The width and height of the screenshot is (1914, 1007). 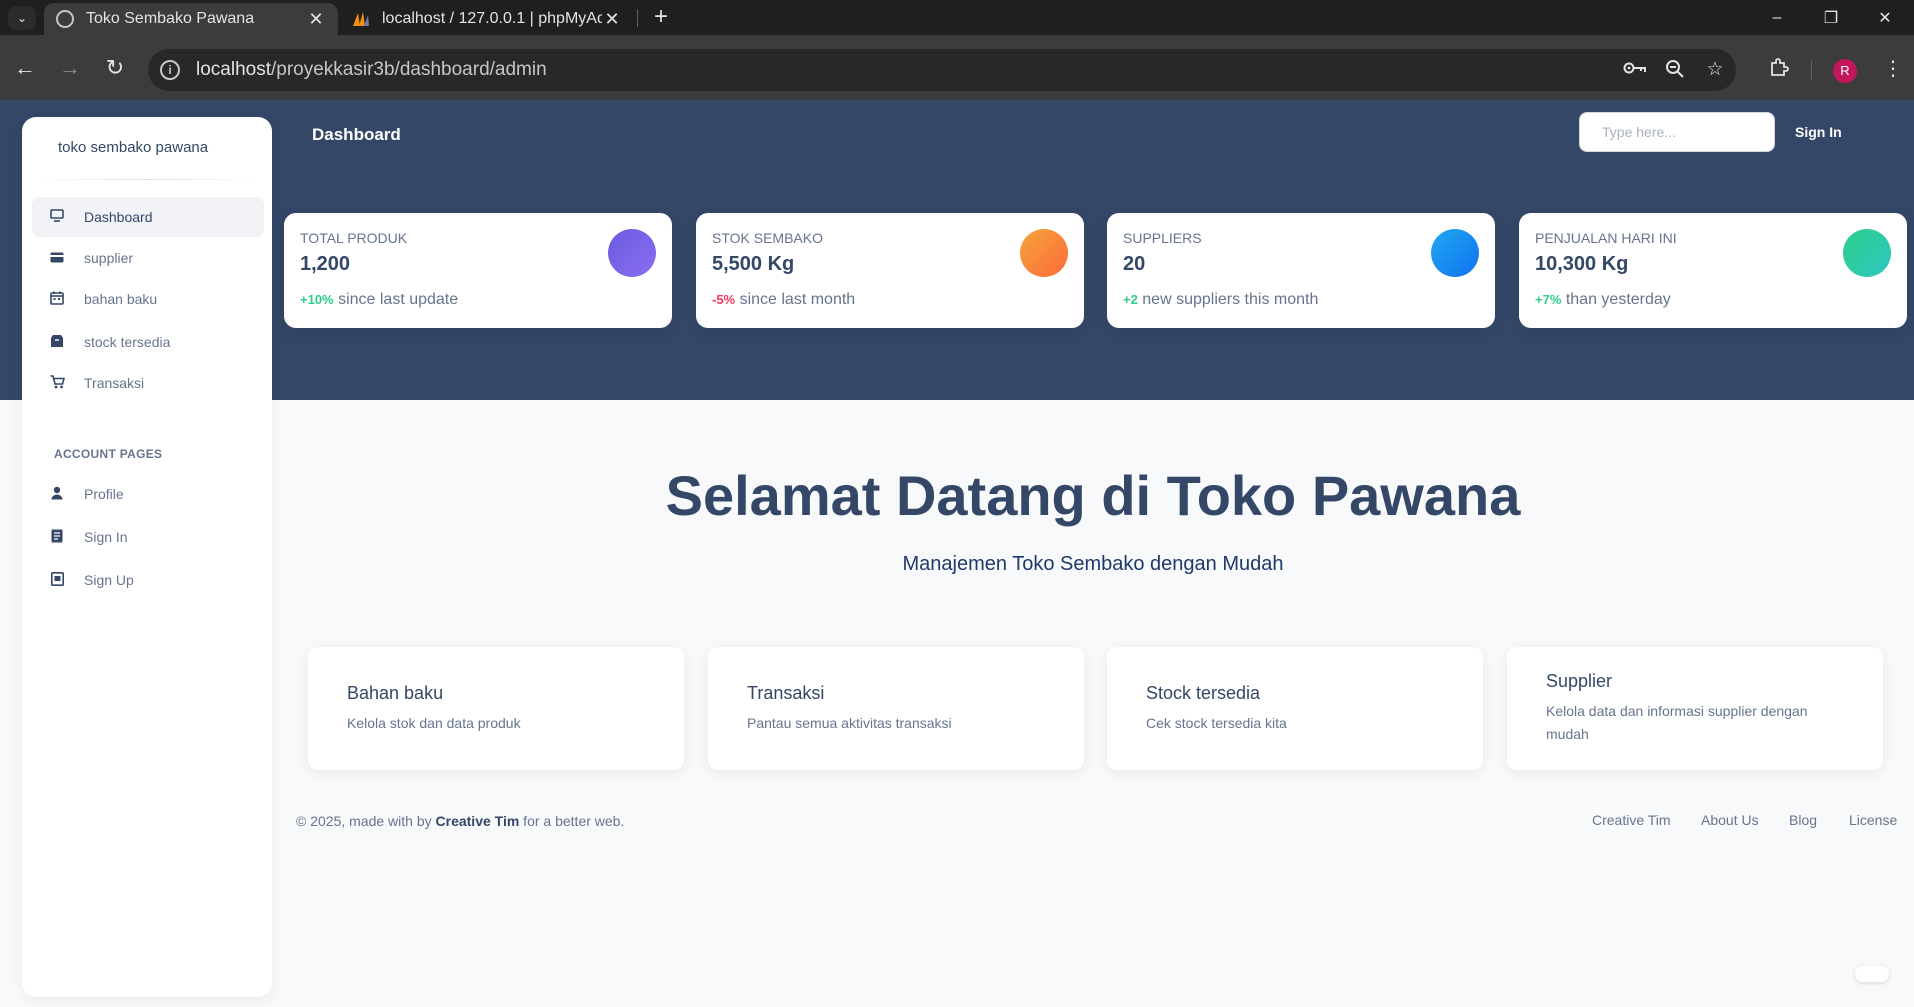 I want to click on footer-link-creative-tim: Creative Tim, so click(x=1631, y=820).